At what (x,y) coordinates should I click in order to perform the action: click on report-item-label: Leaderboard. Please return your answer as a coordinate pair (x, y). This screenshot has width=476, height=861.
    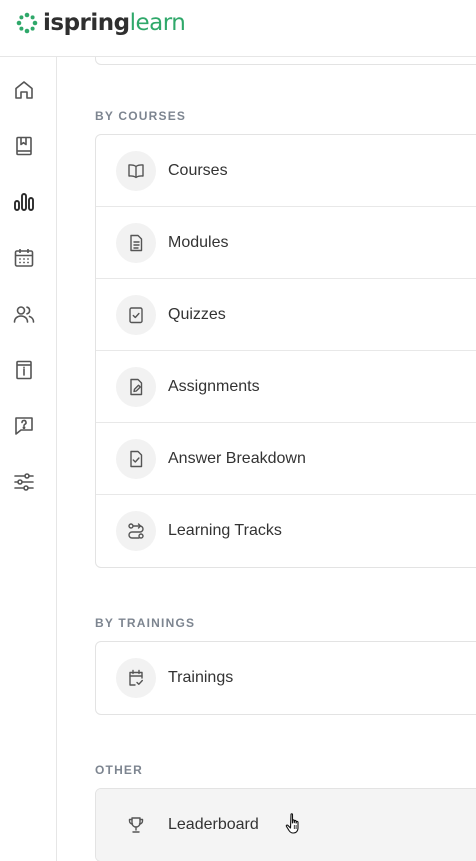
    Looking at the image, I should click on (213, 824).